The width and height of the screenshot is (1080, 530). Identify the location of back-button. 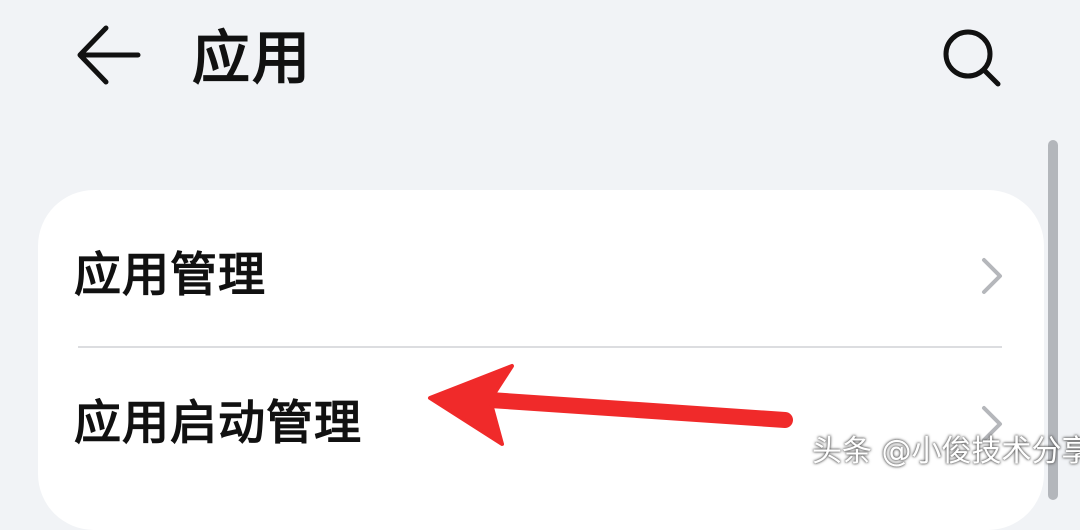
(108, 55).